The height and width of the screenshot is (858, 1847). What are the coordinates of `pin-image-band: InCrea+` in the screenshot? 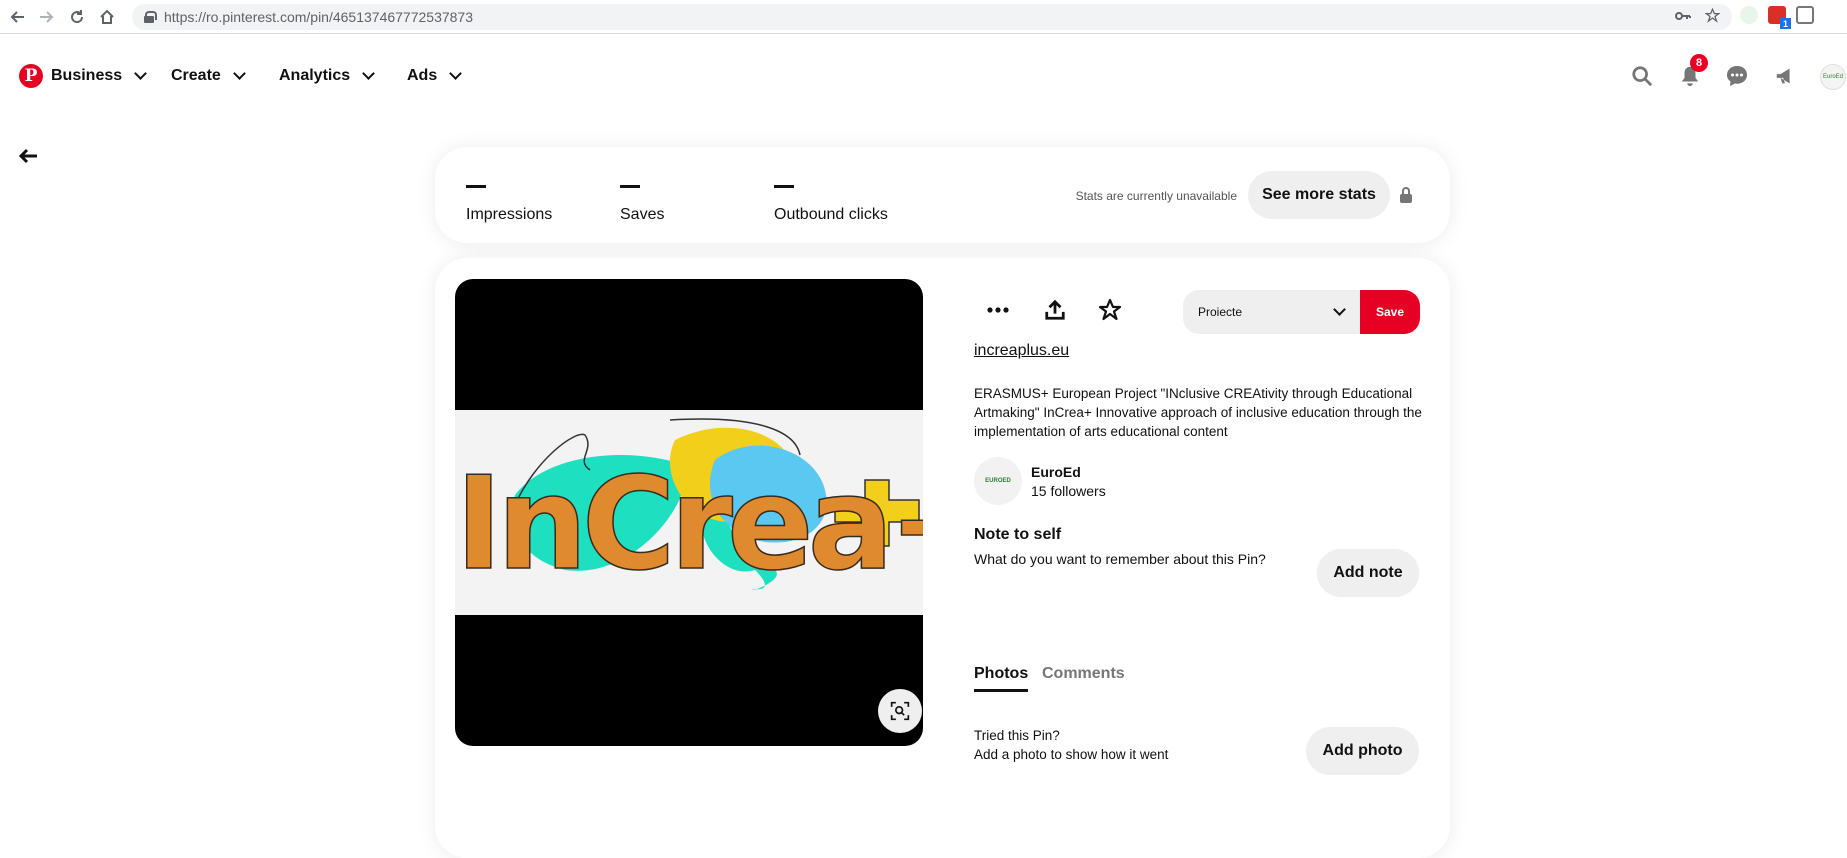 It's located at (689, 512).